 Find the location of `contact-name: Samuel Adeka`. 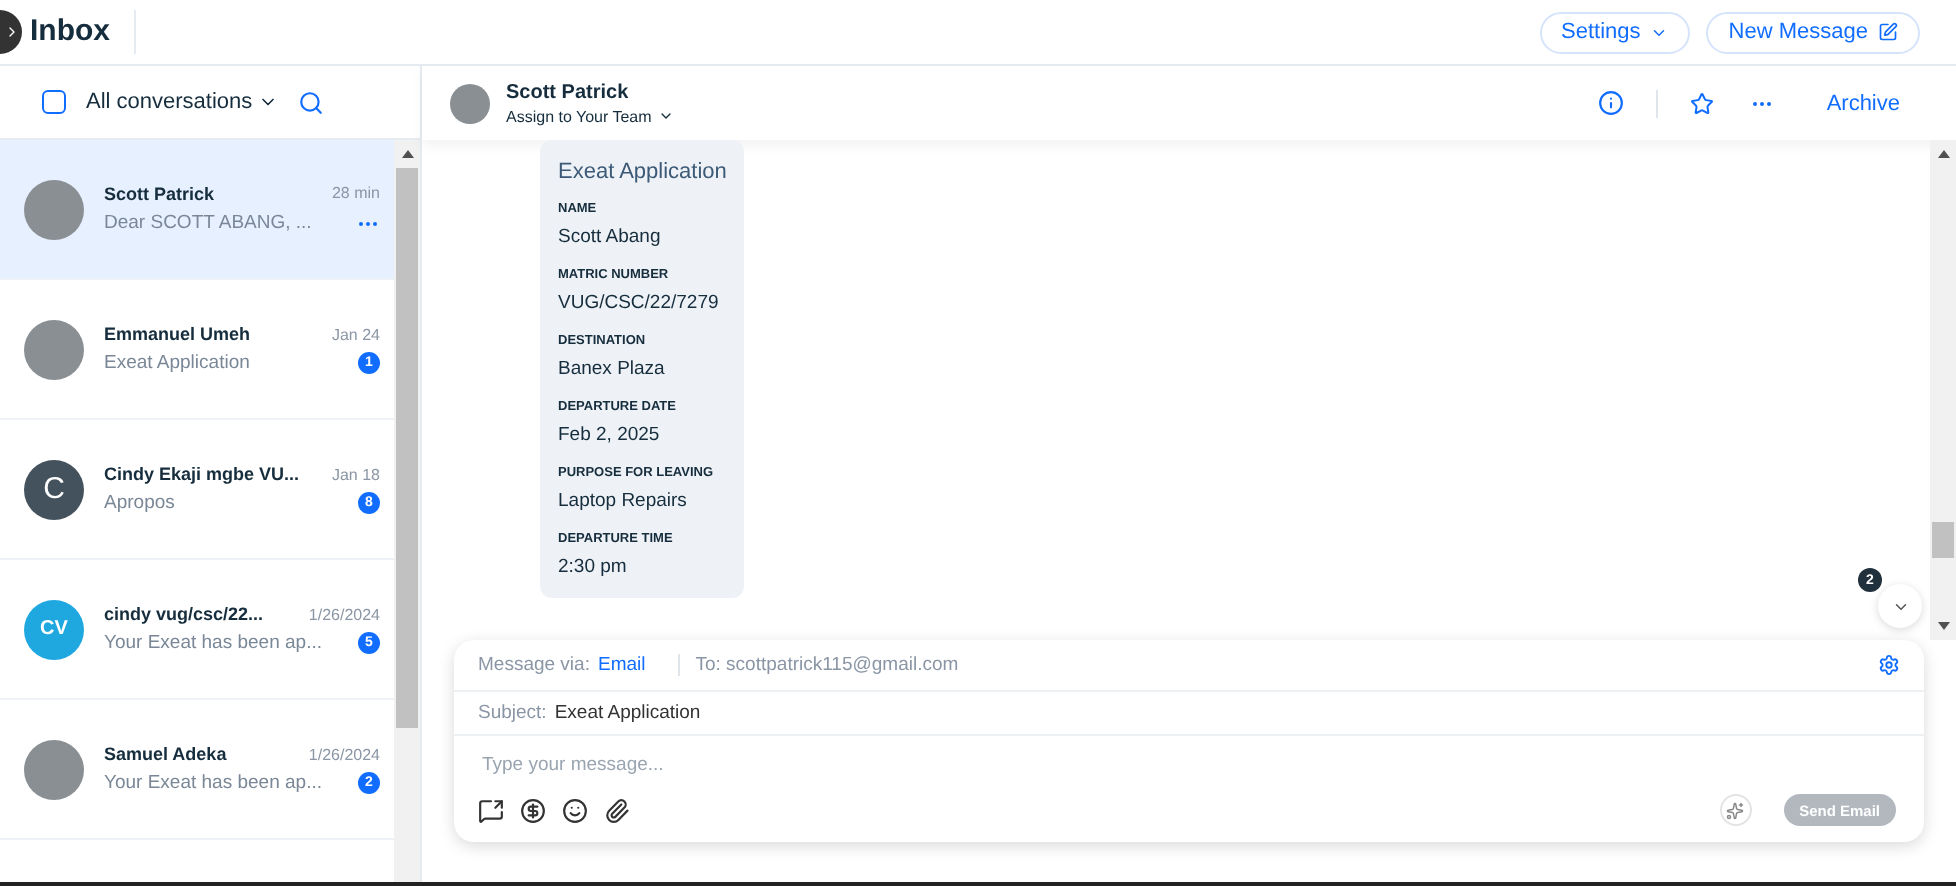

contact-name: Samuel Adeka is located at coordinates (165, 754).